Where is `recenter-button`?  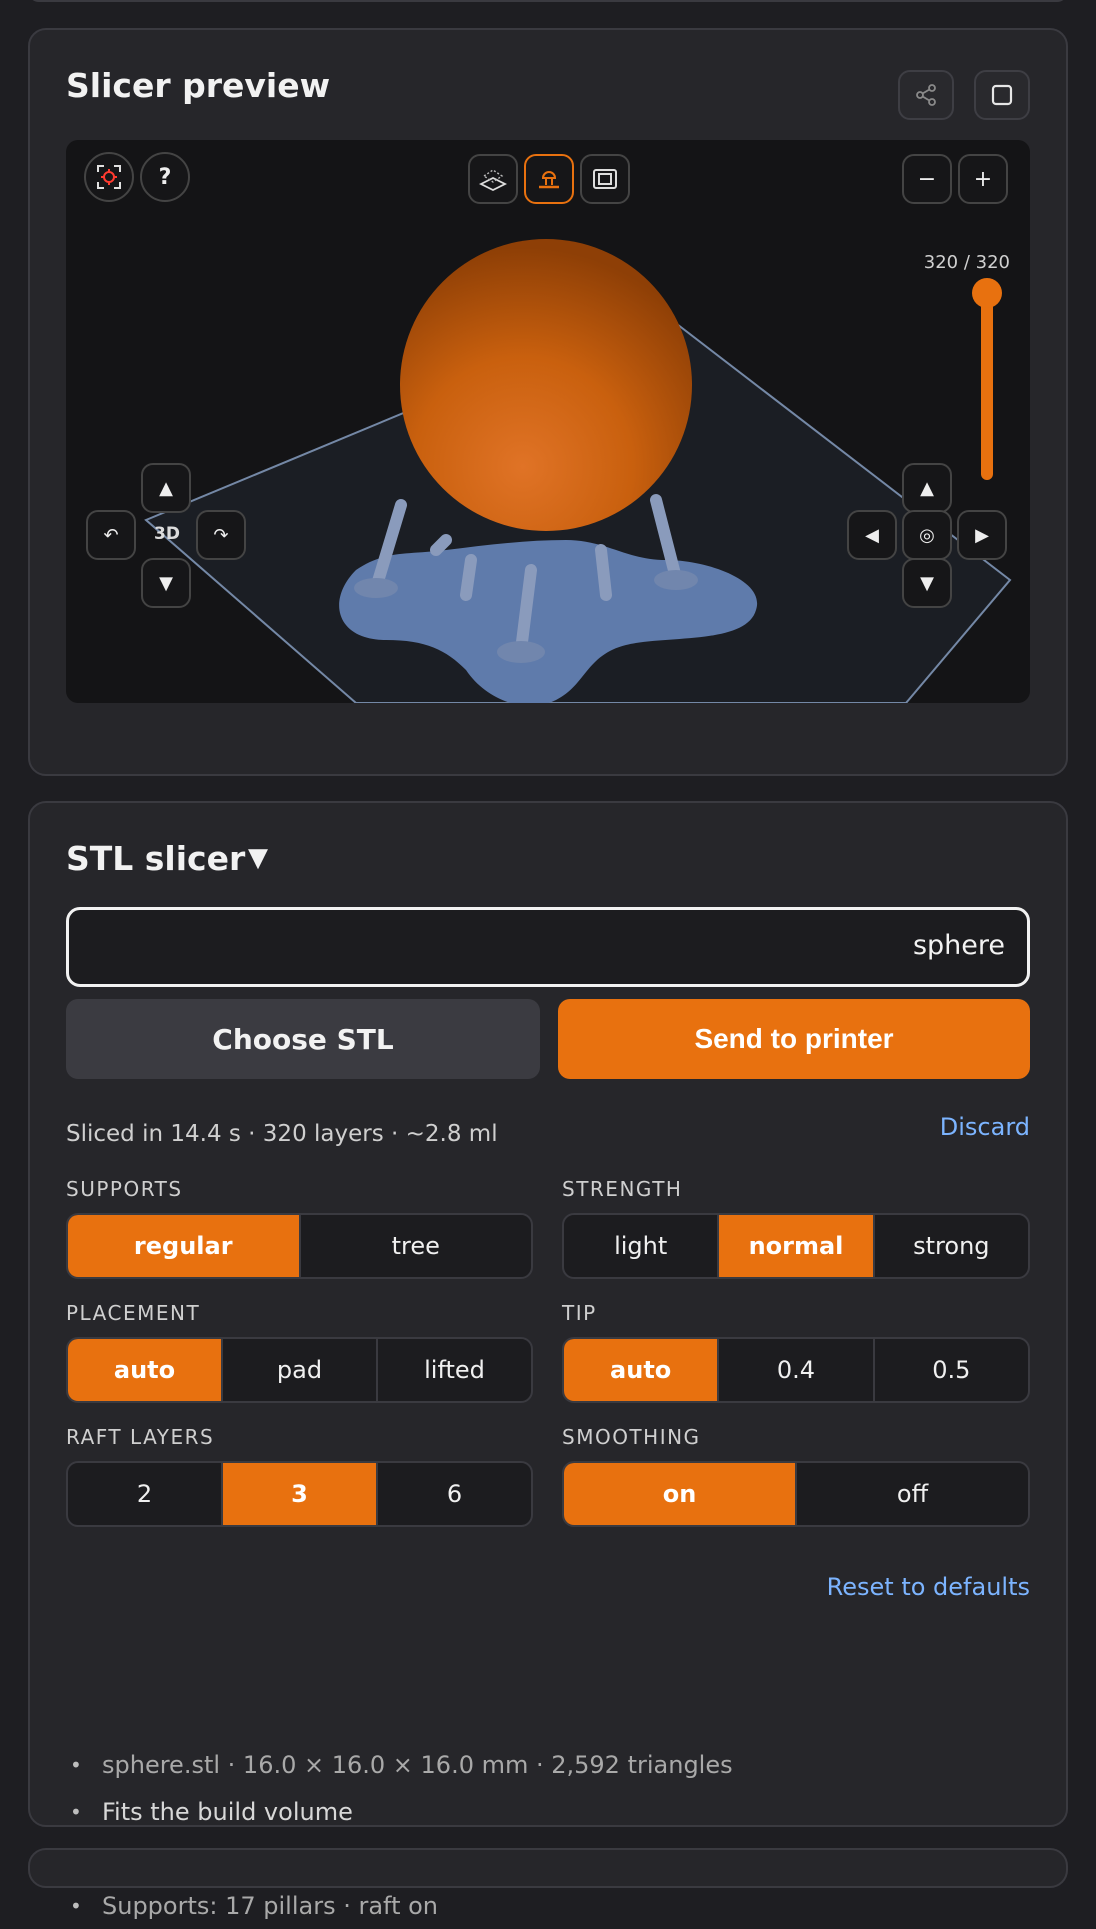 recenter-button is located at coordinates (109, 177).